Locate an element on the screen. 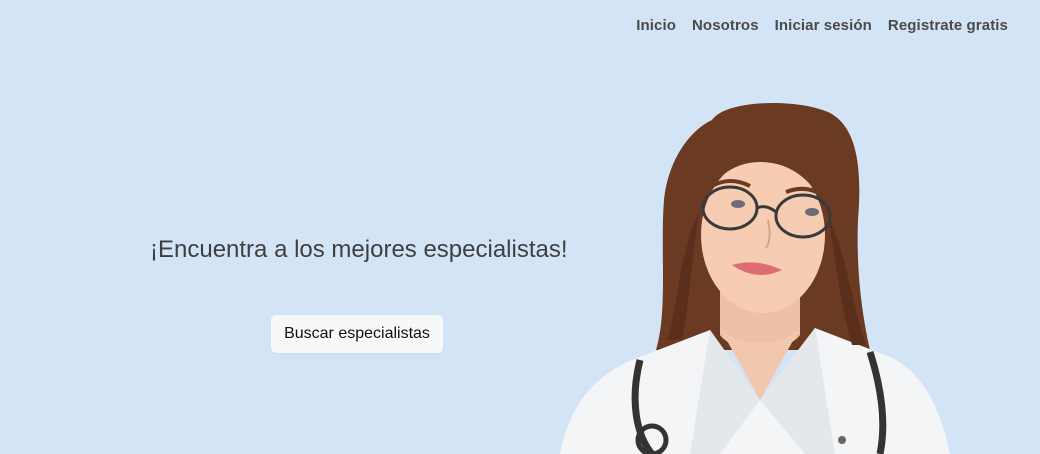 Image resolution: width=1040 pixels, height=454 pixels. search-specialists-button: Buscar especialistas is located at coordinates (357, 334).